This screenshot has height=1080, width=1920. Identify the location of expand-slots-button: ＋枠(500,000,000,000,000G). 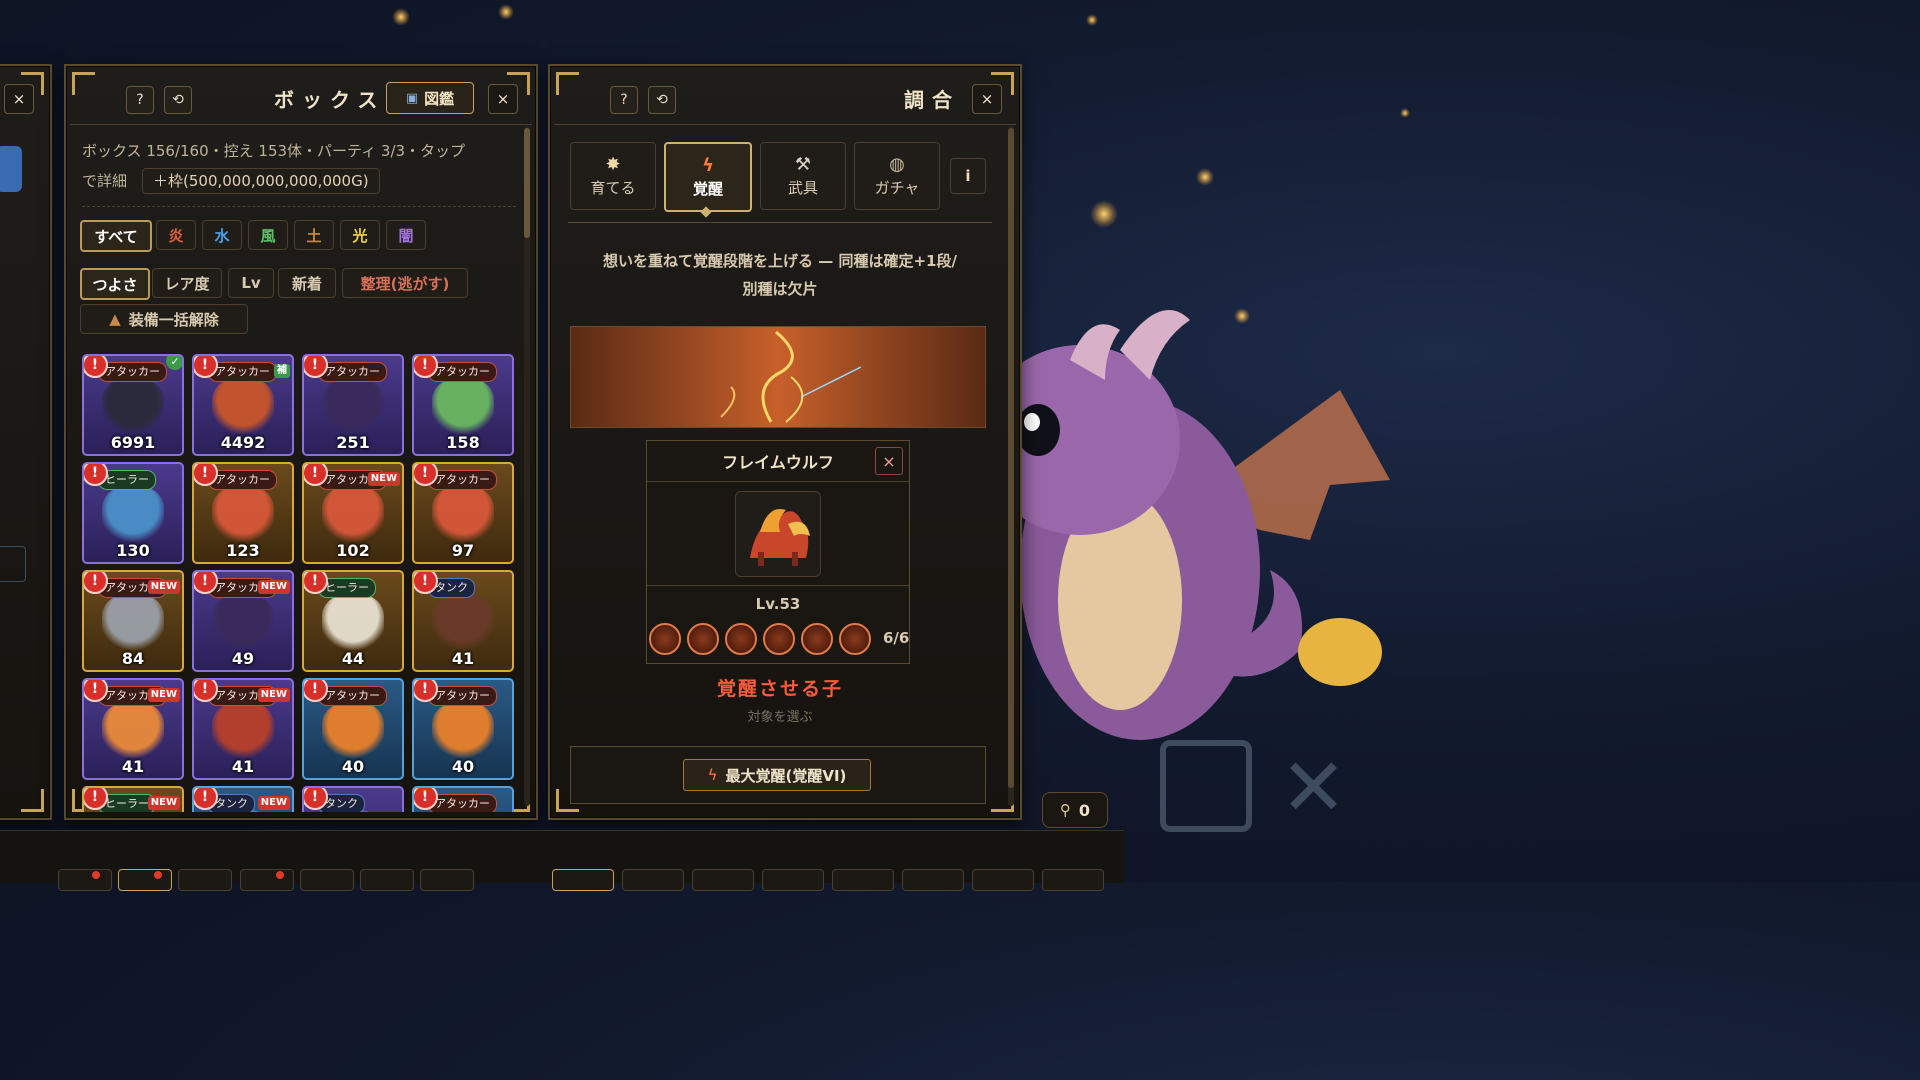
(261, 181).